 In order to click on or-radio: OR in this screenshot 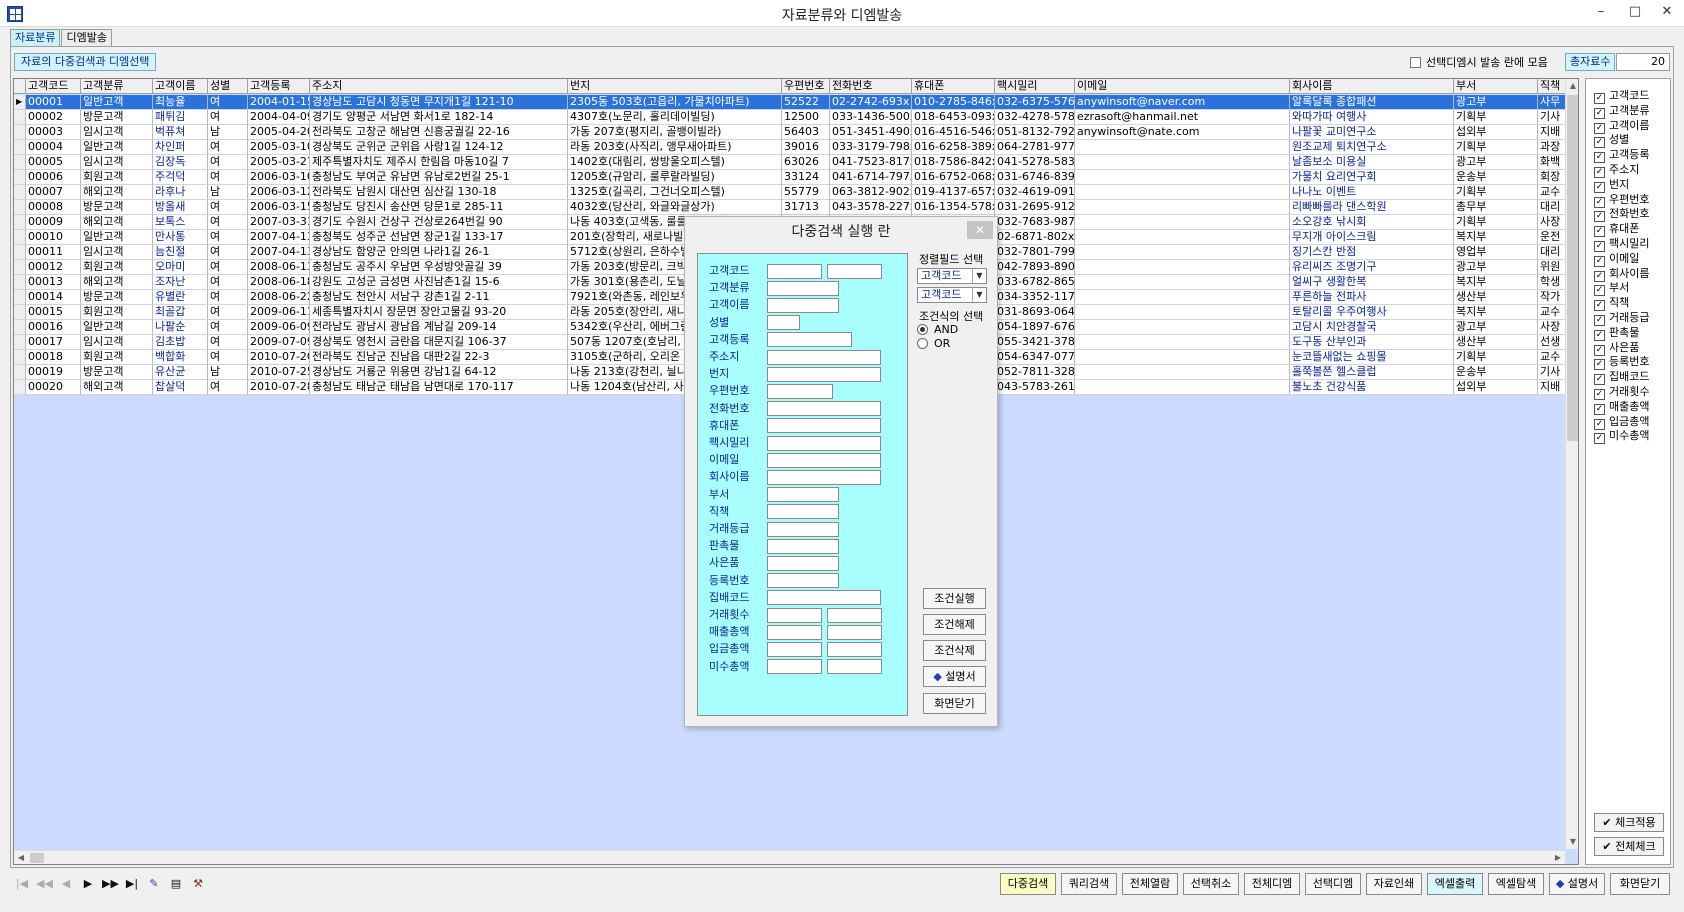, I will do `click(933, 344)`.